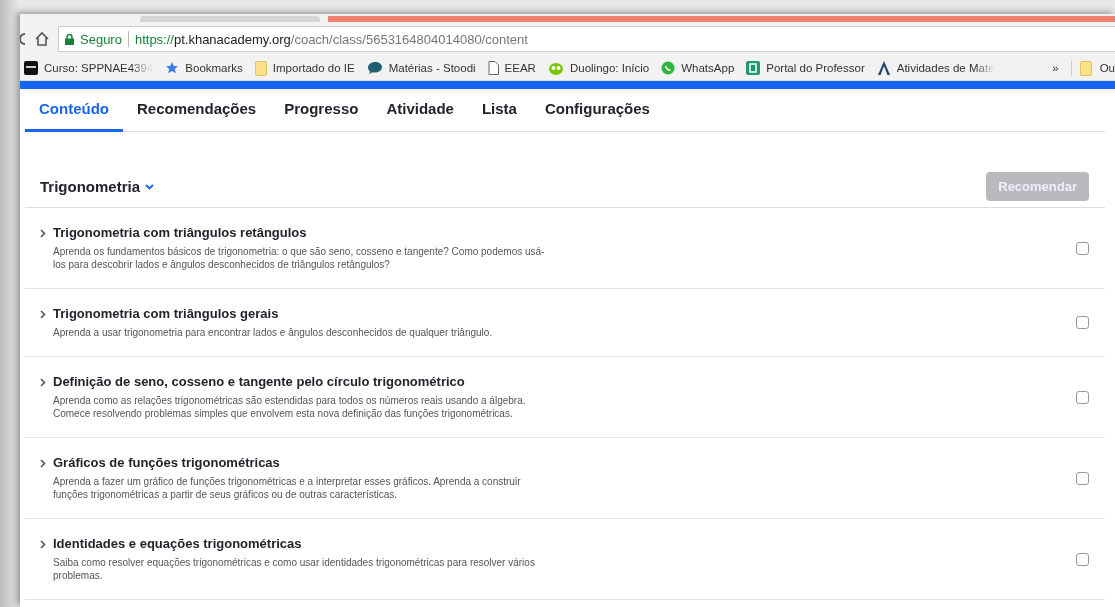 This screenshot has width=1115, height=607. What do you see at coordinates (432, 68) in the screenshot?
I see `bookmark-label: Matérias - Stoodi` at bounding box center [432, 68].